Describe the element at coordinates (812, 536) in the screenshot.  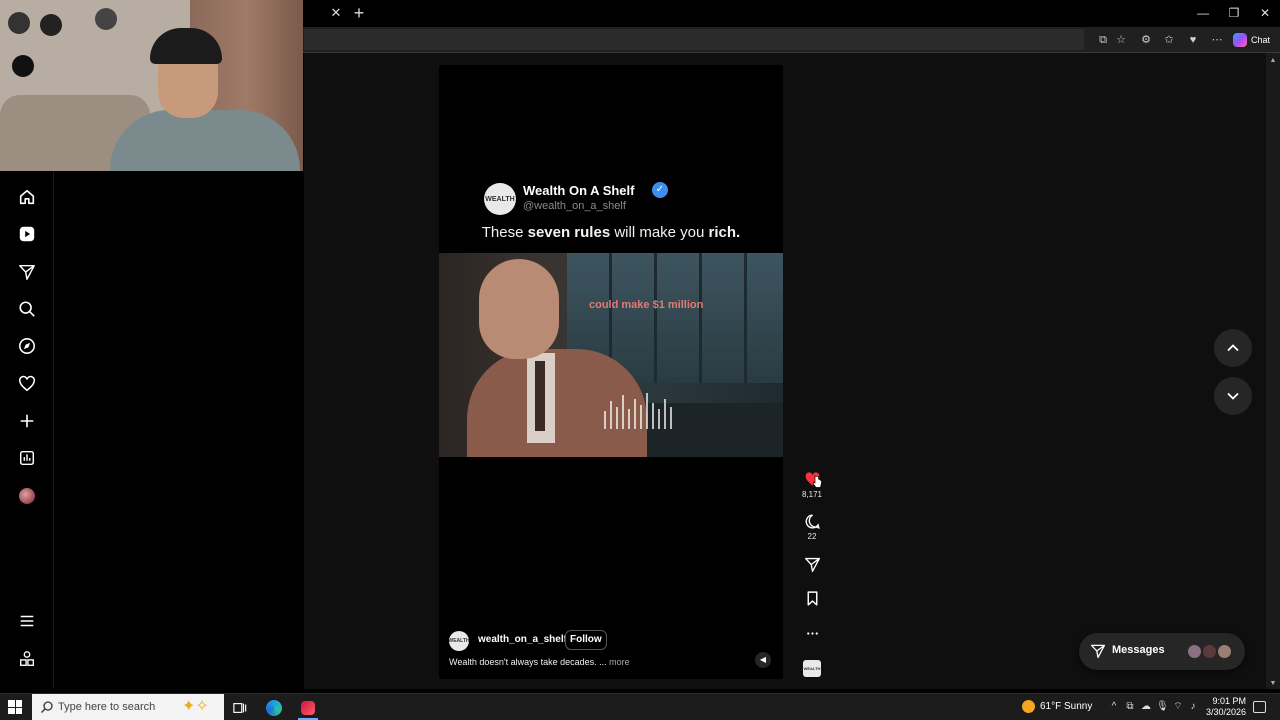
I see `comment-count: 22` at that location.